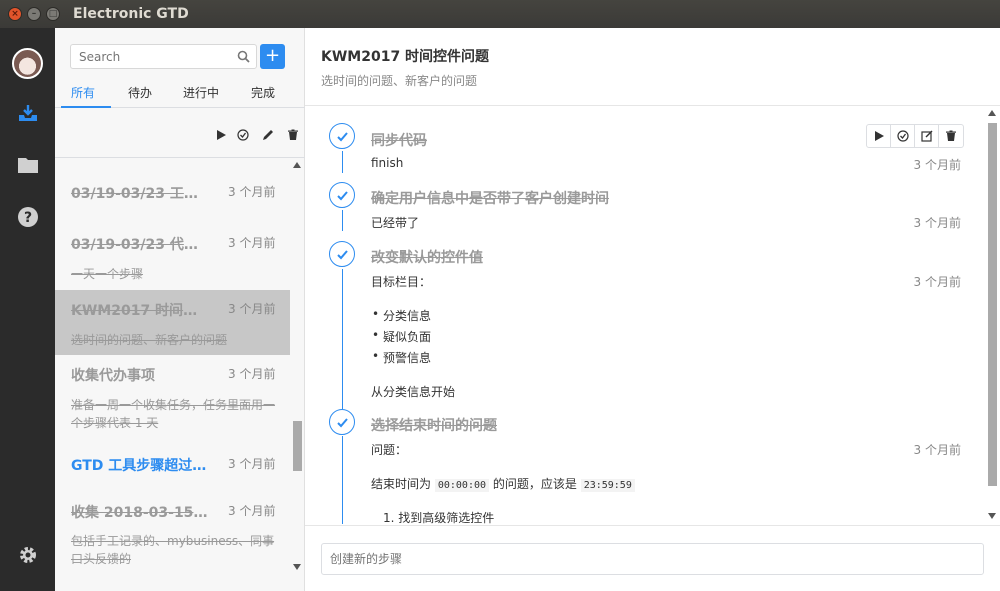  Describe the element at coordinates (607, 485) in the screenshot. I see `inline-code: 23:59:59` at that location.